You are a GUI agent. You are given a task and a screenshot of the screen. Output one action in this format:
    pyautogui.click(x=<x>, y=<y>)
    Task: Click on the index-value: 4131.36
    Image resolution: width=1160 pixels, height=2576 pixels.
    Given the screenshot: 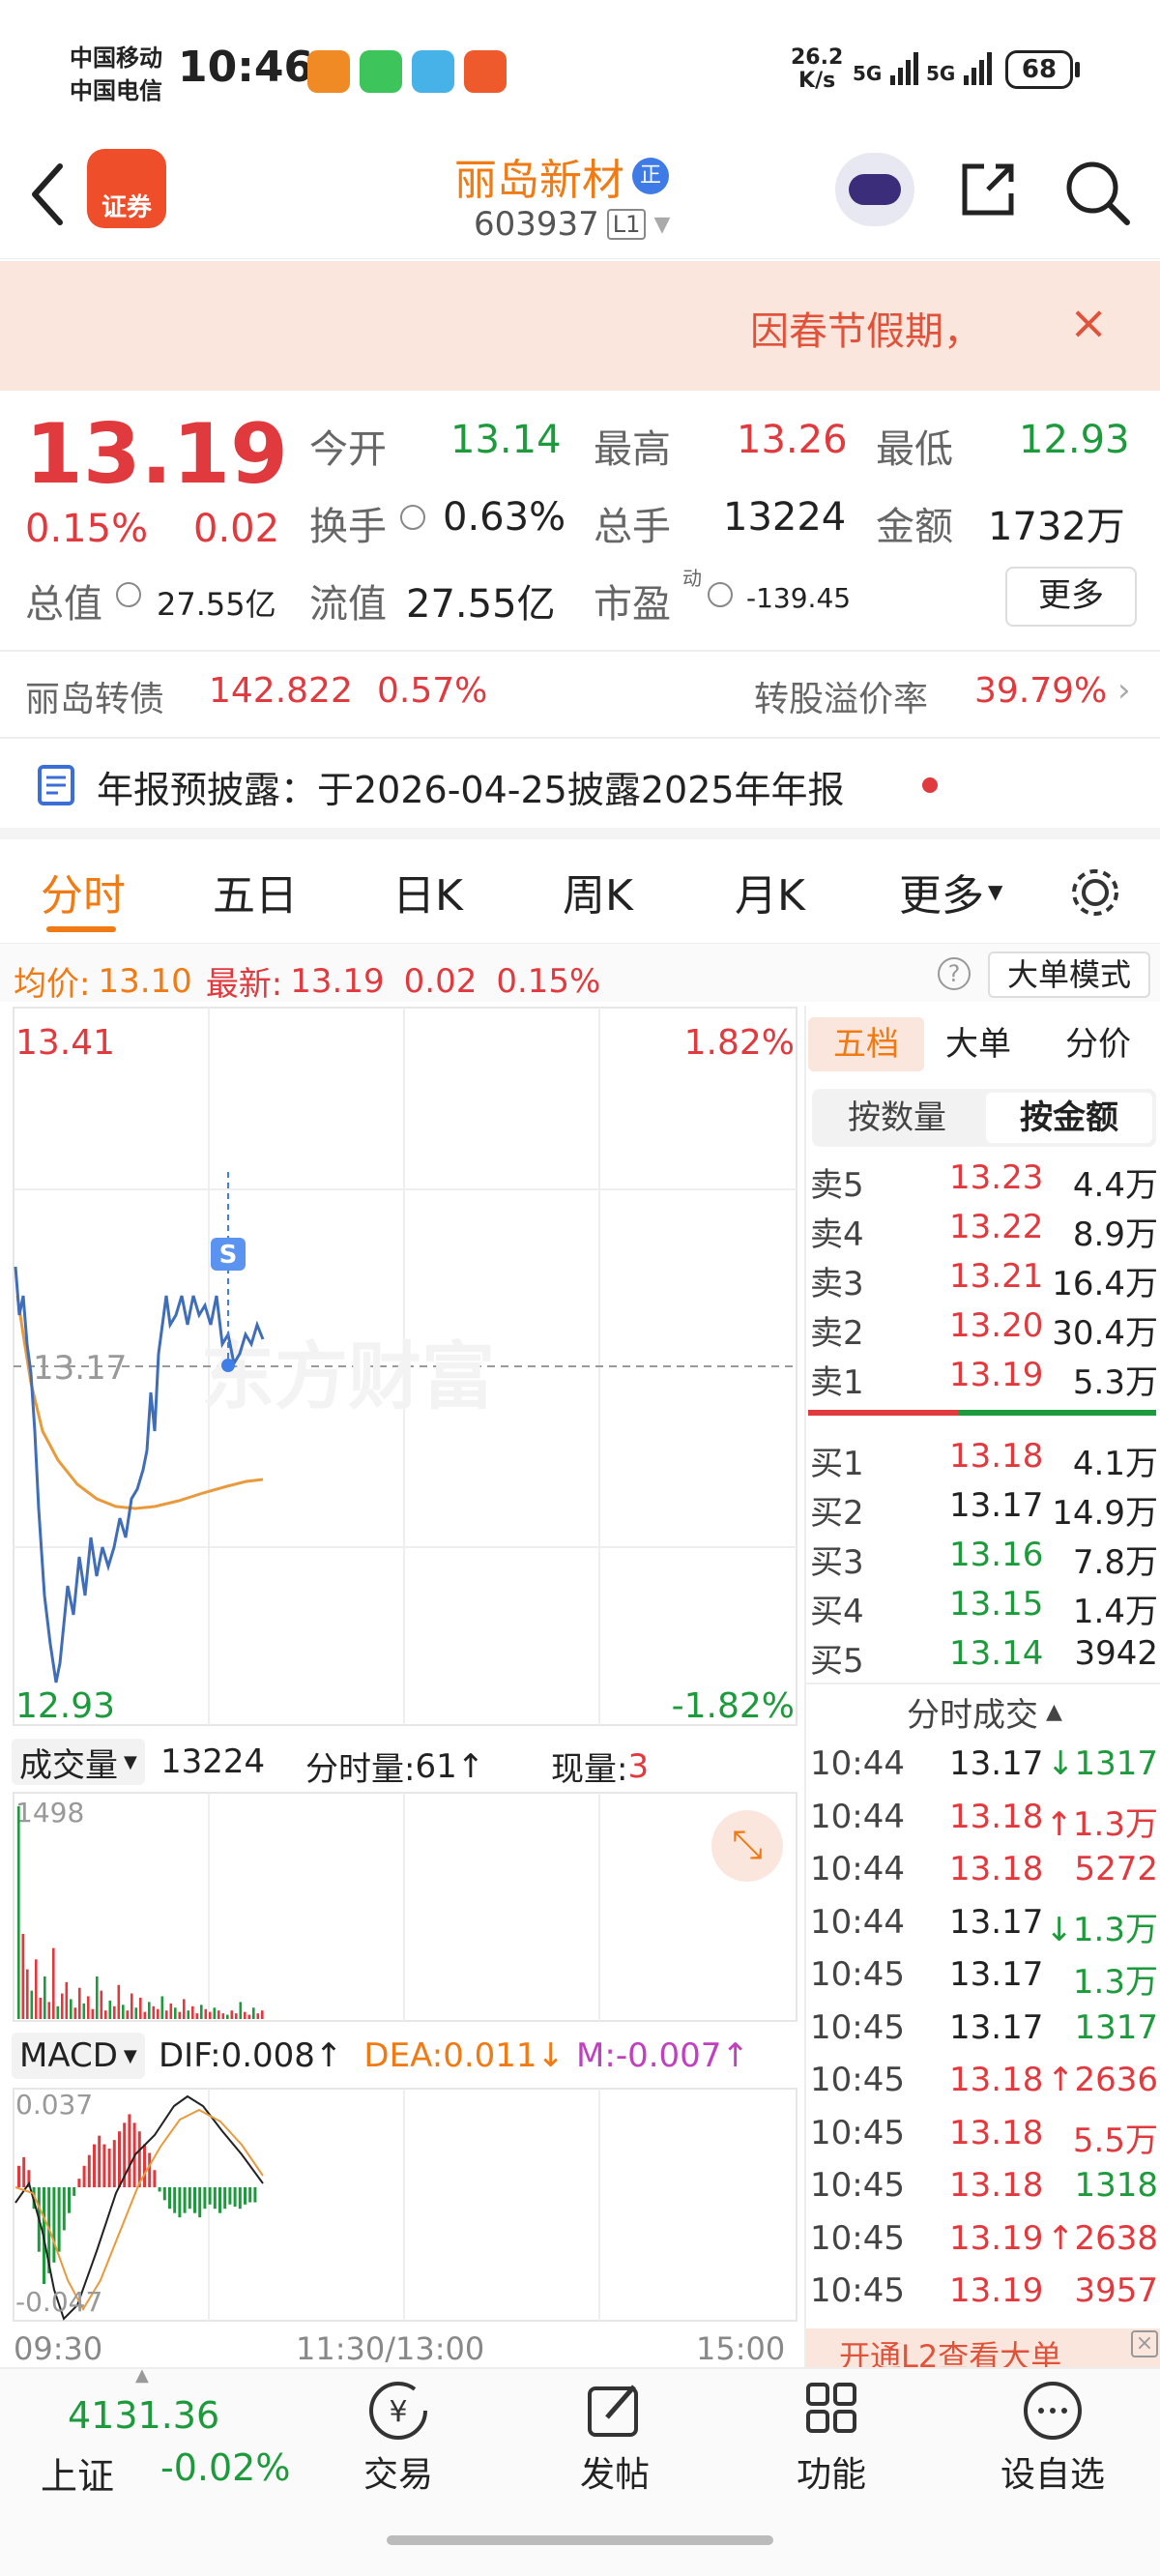 What is the action you would take?
    pyautogui.click(x=144, y=2415)
    